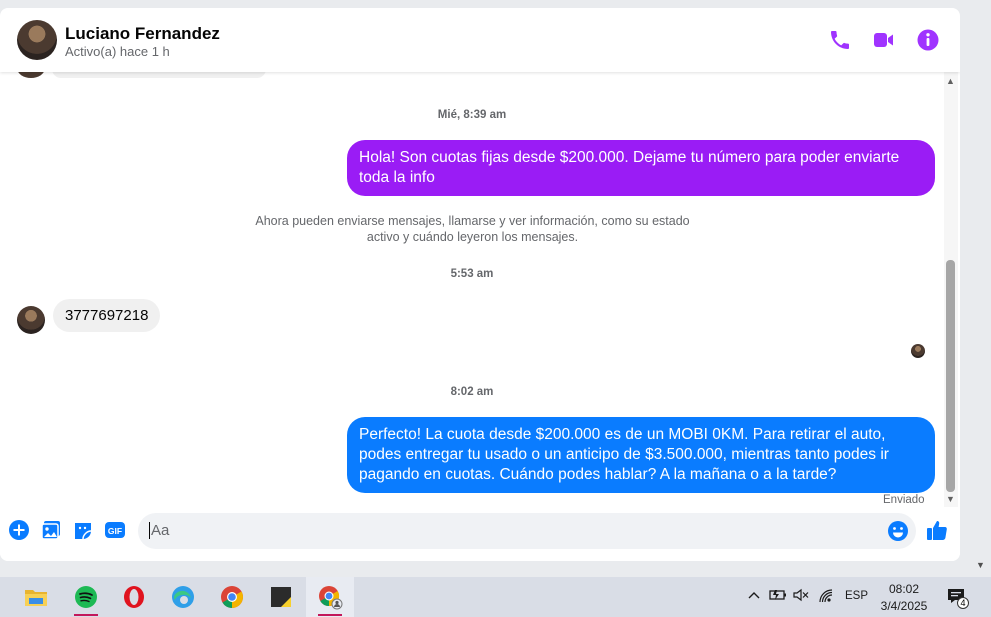  What do you see at coordinates (107, 315) in the screenshot?
I see `message-bubble-incoming: 3777697218` at bounding box center [107, 315].